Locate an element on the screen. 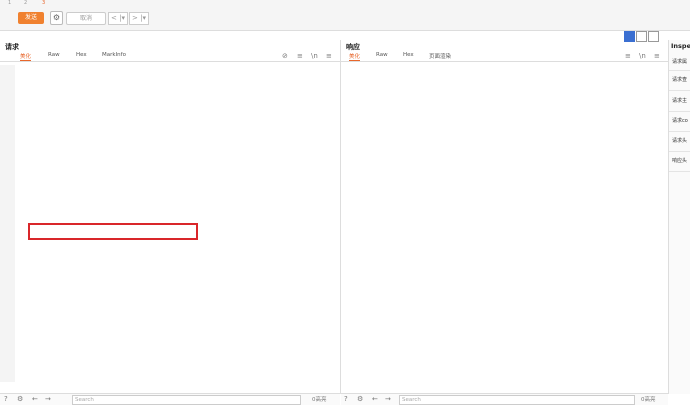 This screenshot has width=690, height=405. response-search-bar: ? ⚙ ← → Search 0高亮 is located at coordinates (504, 399).